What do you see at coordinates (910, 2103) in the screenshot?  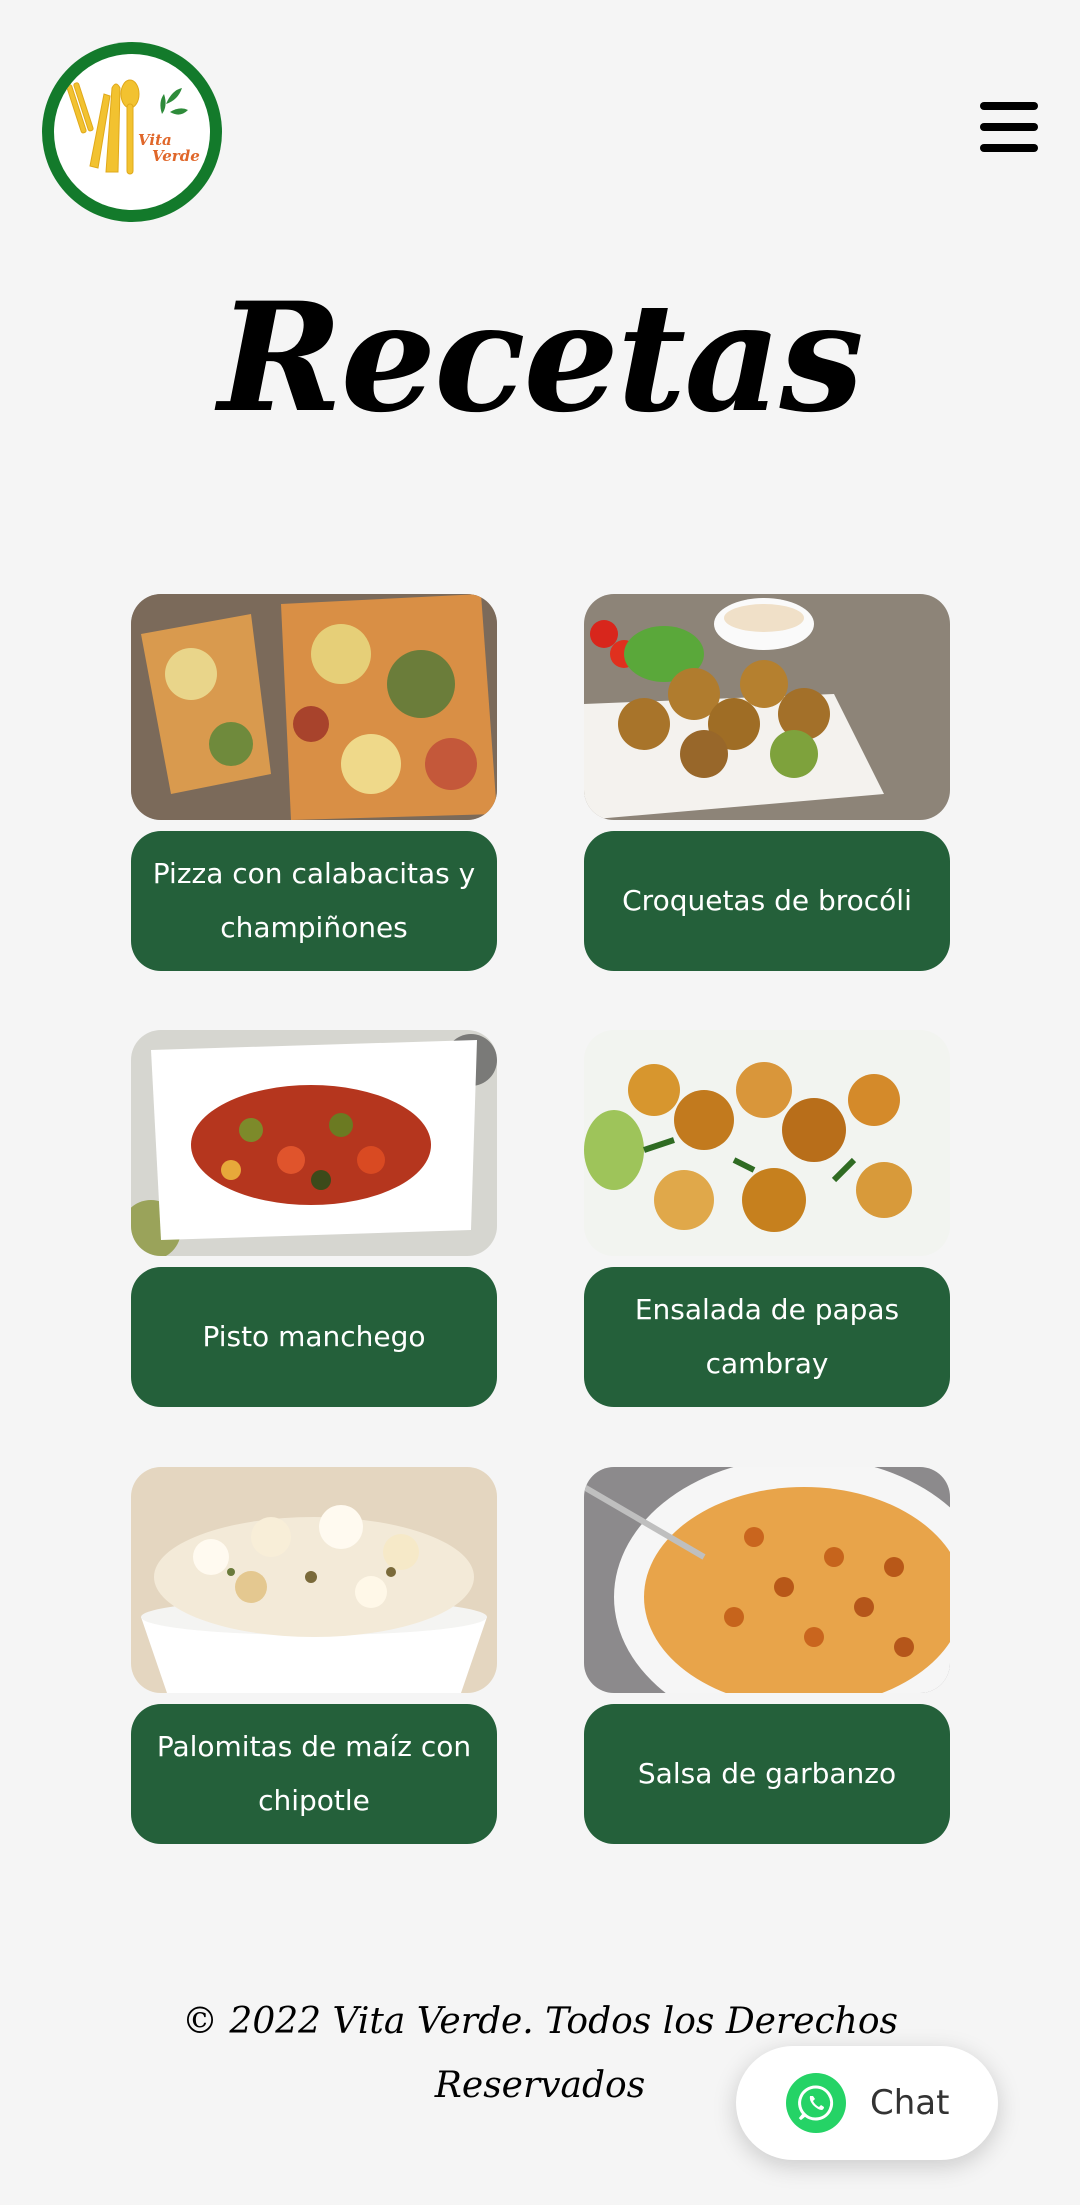 I see `chat-label: Chat` at bounding box center [910, 2103].